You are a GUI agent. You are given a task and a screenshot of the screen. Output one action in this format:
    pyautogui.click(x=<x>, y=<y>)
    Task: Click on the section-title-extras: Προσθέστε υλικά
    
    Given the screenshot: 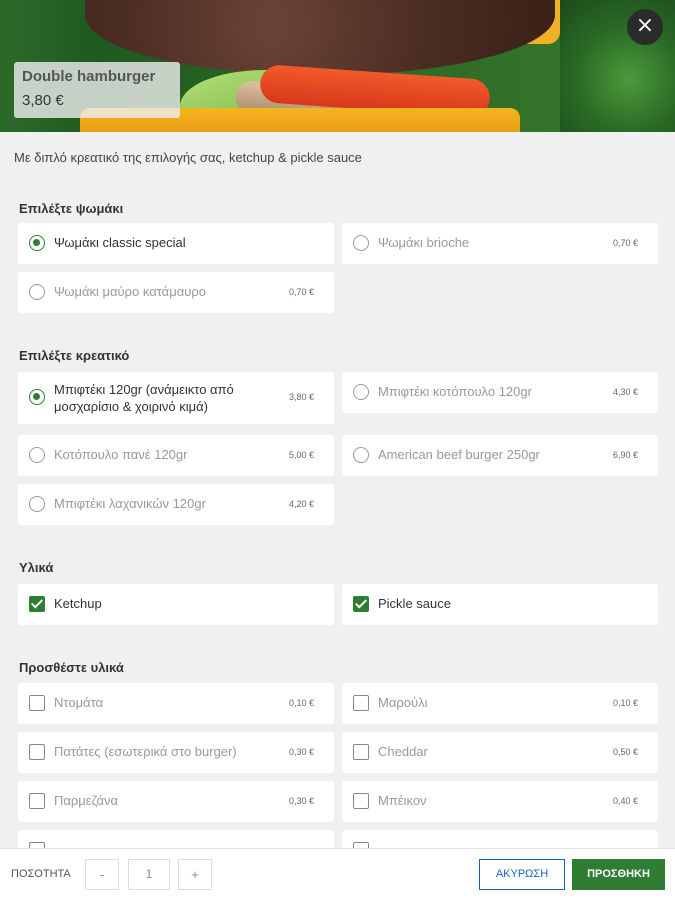 What is the action you would take?
    pyautogui.click(x=71, y=667)
    